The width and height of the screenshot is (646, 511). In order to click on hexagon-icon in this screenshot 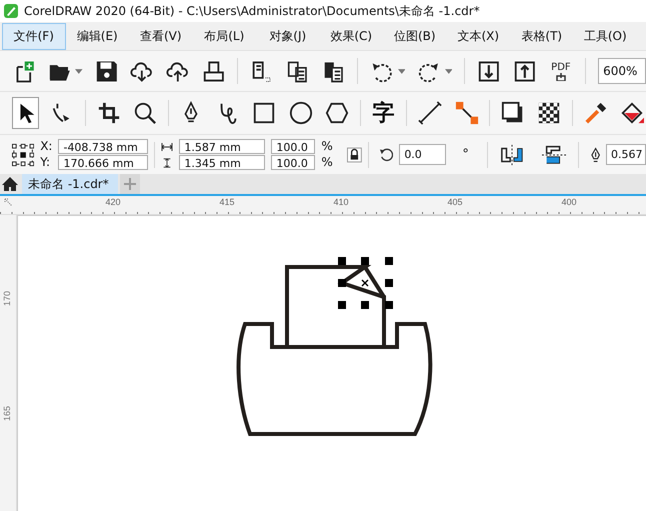, I will do `click(337, 113)`.